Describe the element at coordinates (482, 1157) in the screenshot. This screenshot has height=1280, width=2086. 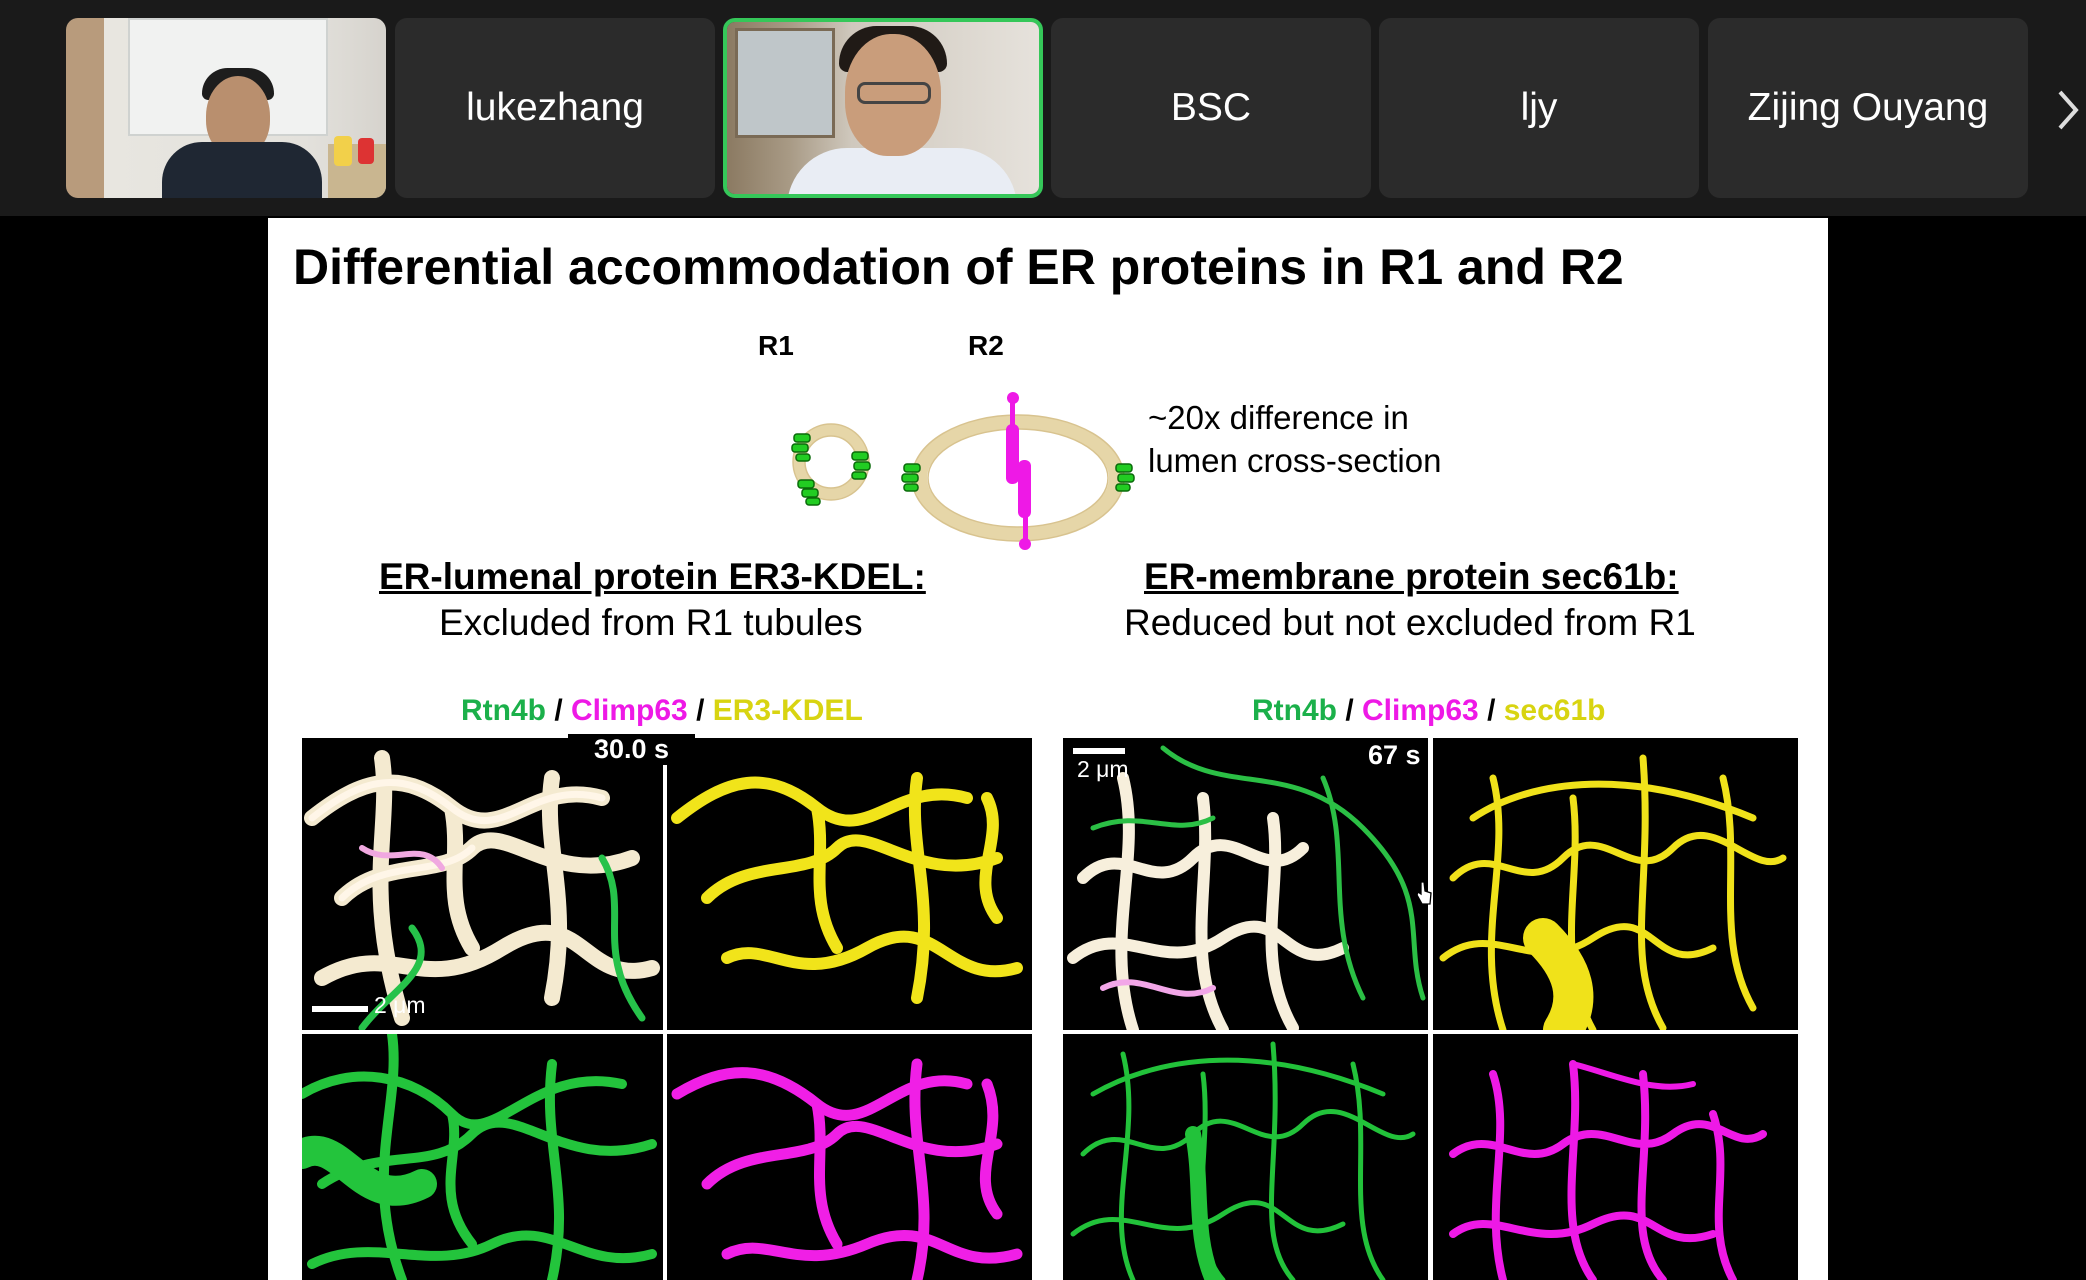
I see `left-rtn4b-micrograph` at that location.